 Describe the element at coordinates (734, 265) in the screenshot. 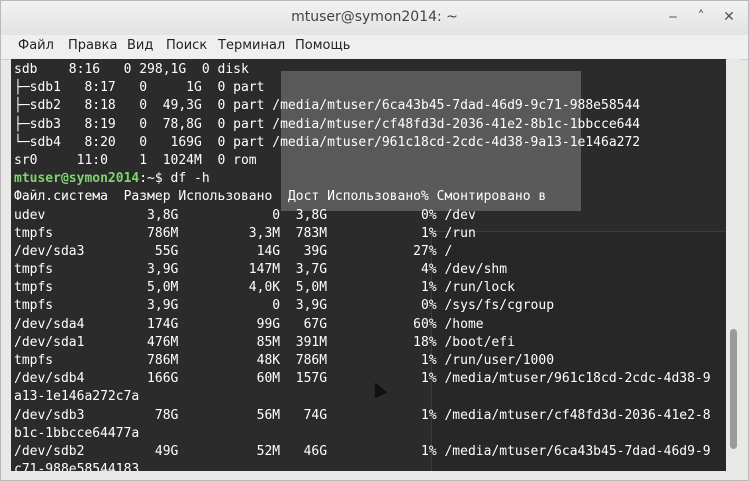

I see `vertical-scrollbar` at that location.